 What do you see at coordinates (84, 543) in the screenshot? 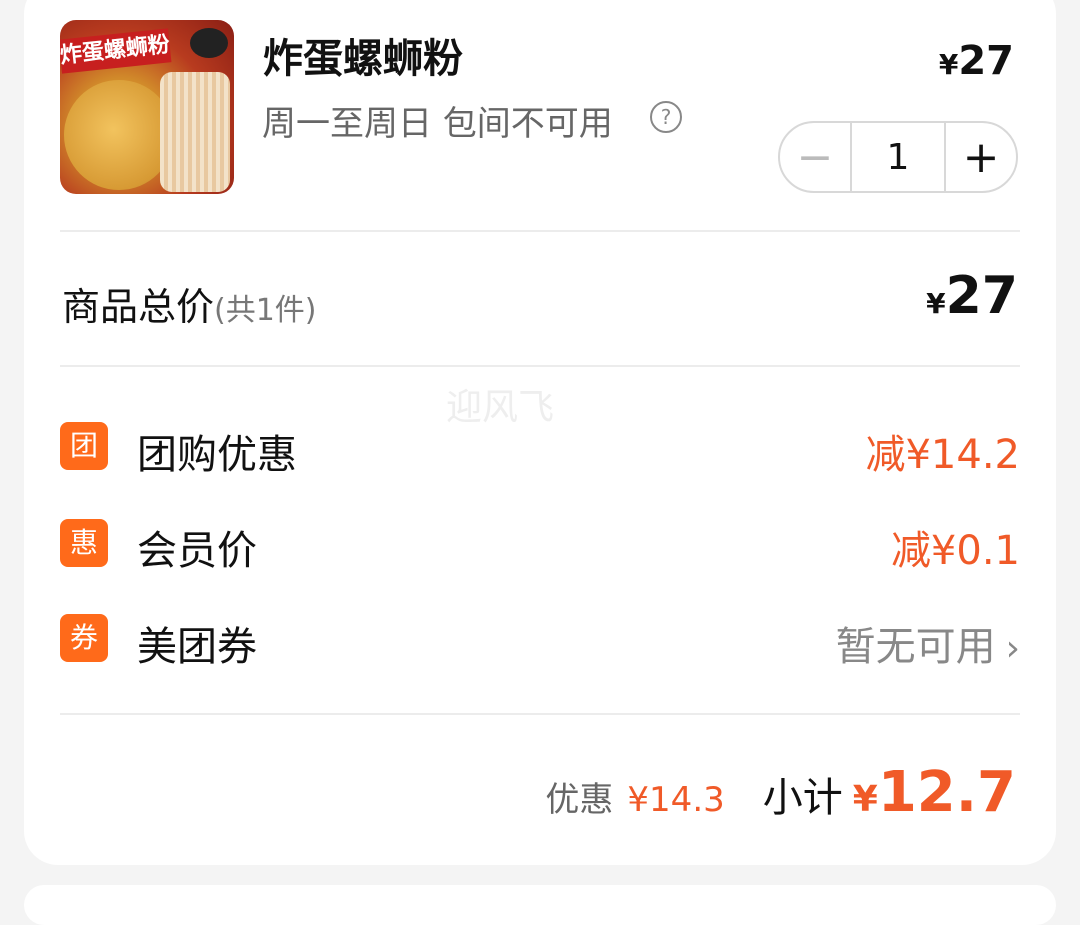
I see `member-price-icon: 惠` at bounding box center [84, 543].